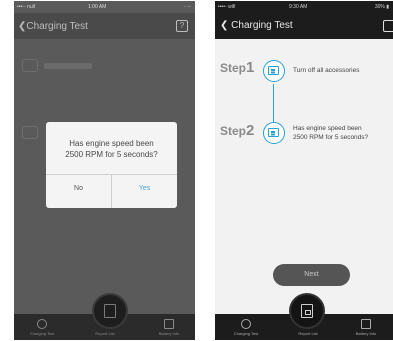 The height and width of the screenshot is (341, 393). I want to click on back-button: ❮Charging Test, so click(53, 26).